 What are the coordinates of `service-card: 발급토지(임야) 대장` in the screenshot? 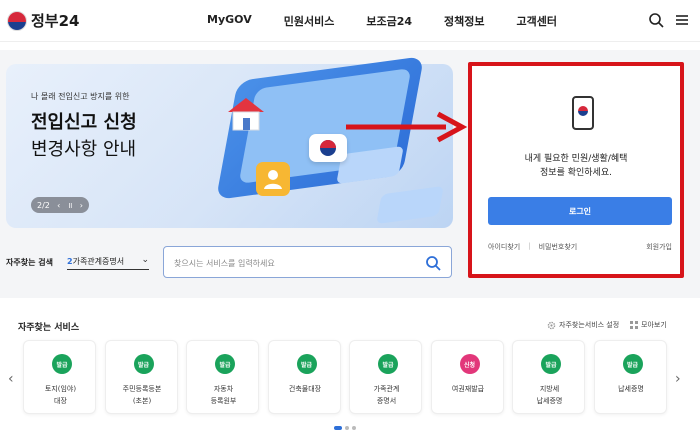 It's located at (59, 377).